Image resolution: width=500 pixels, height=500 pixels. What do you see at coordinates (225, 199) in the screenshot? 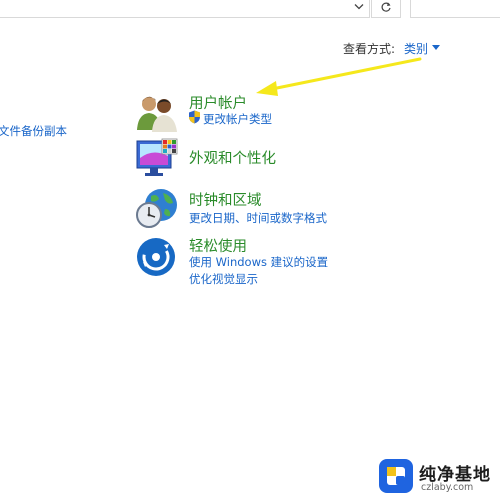
I see `category-title-clock-region: 时钟和区域` at bounding box center [225, 199].